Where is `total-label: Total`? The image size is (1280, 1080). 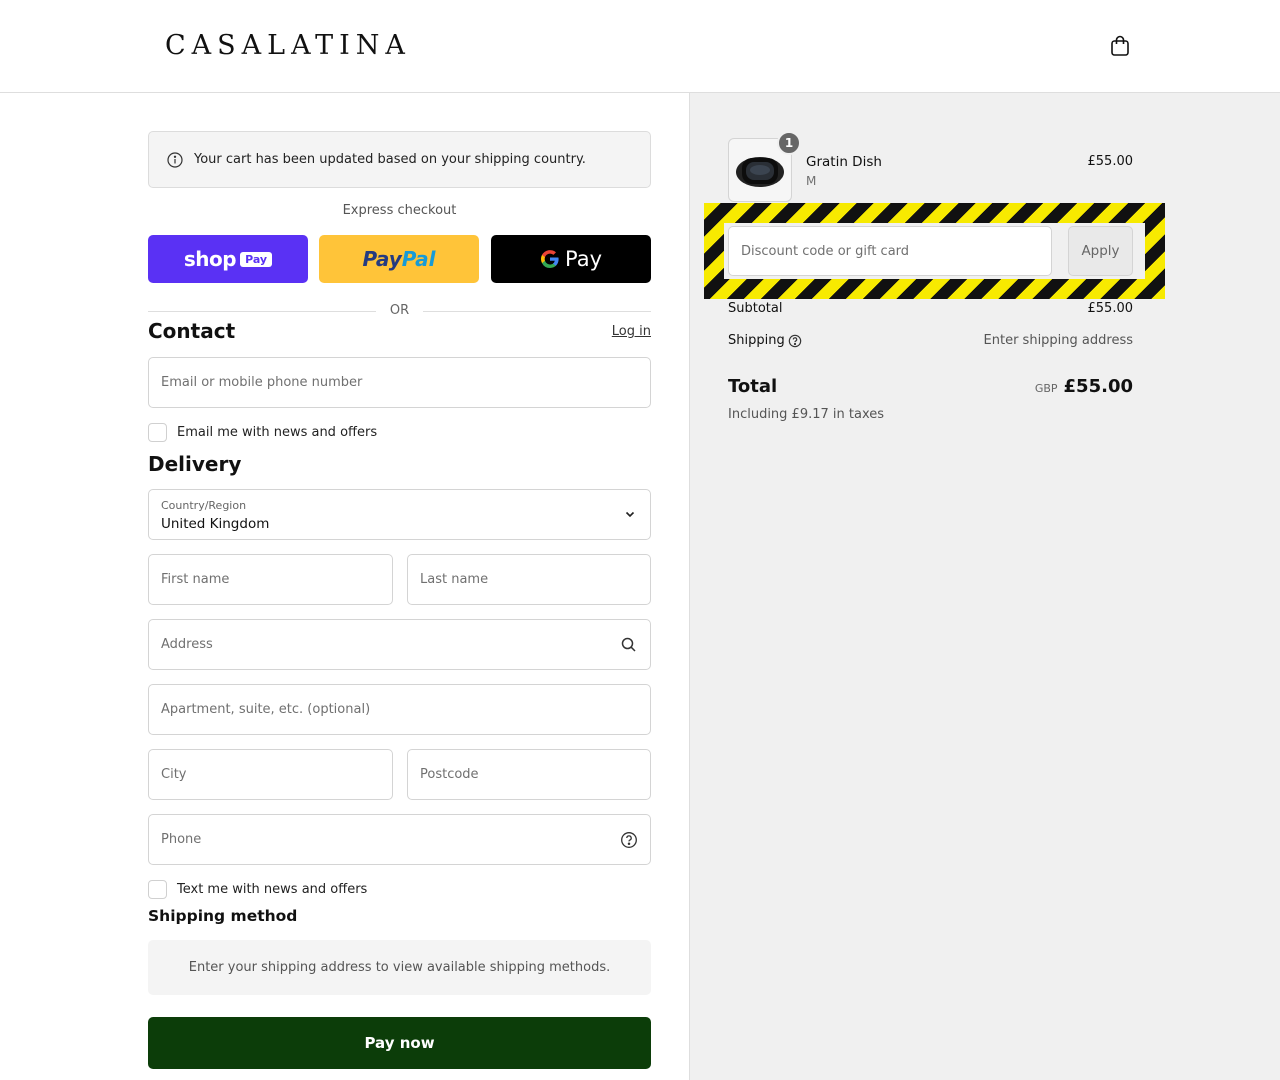 total-label: Total is located at coordinates (753, 386).